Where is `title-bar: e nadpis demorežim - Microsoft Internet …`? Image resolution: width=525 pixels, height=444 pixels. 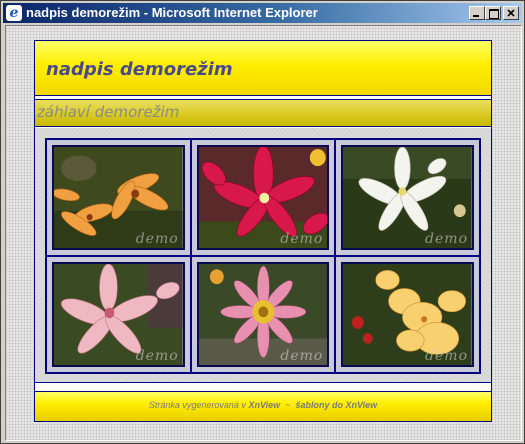 title-bar: e nadpis demorežim - Microsoft Internet … is located at coordinates (262, 13).